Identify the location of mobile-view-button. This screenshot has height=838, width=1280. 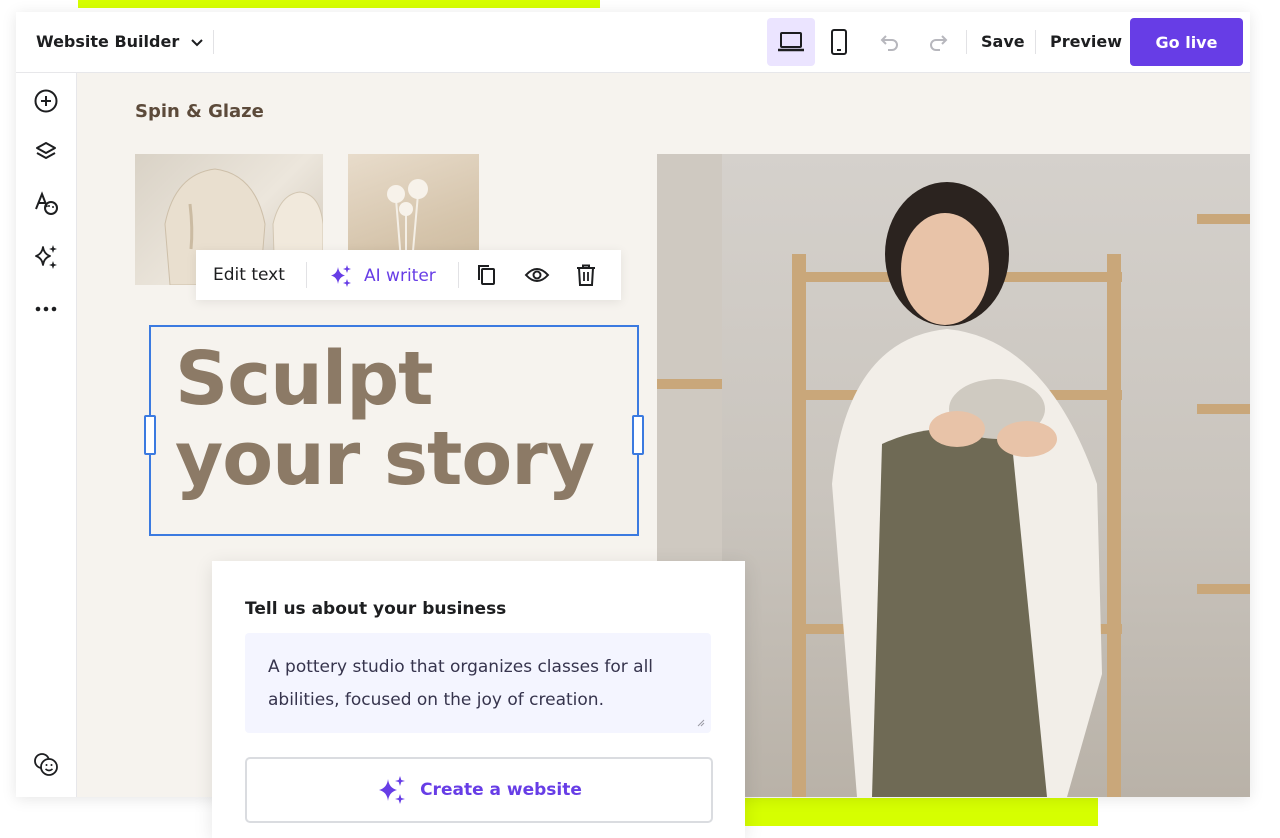
(839, 42).